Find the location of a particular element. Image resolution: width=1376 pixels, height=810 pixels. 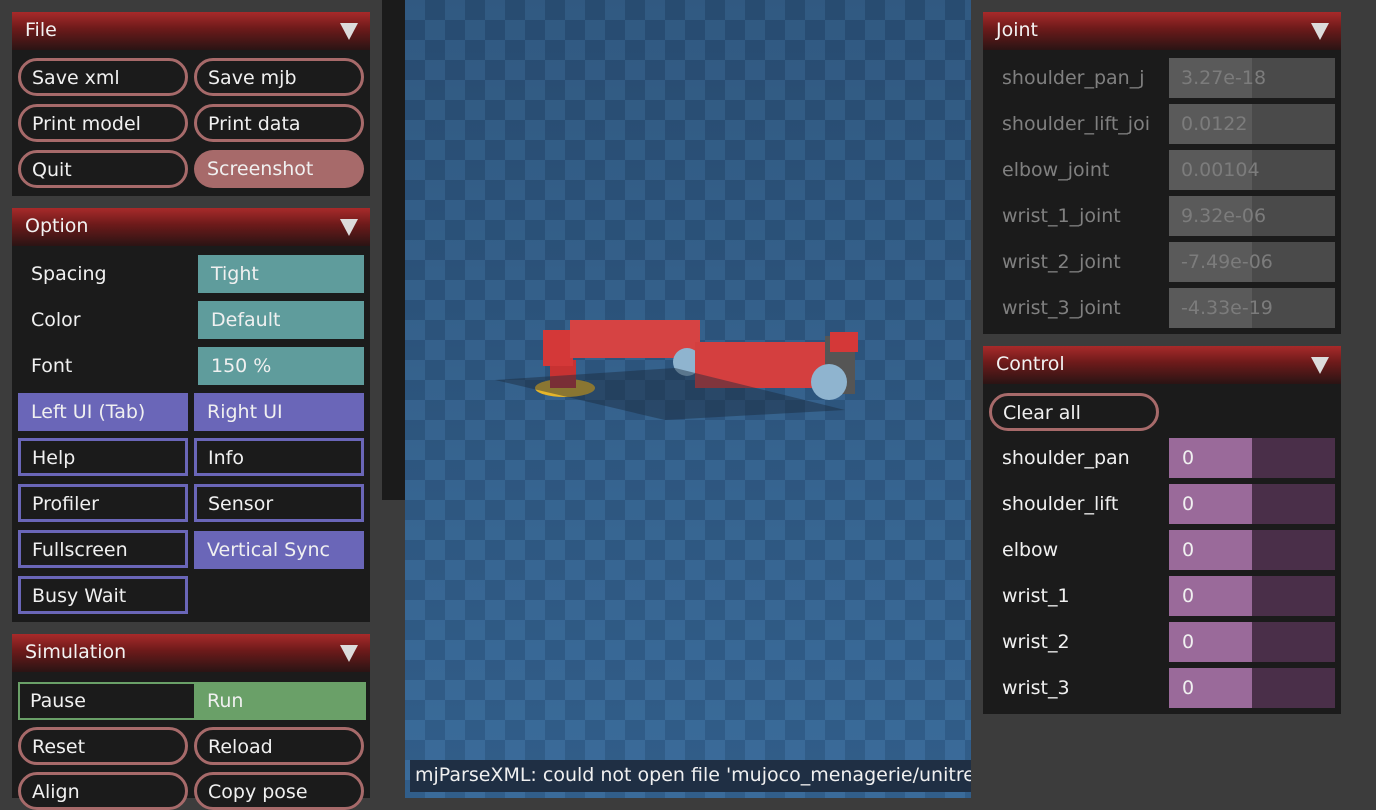

option-section-header: Option is located at coordinates (191, 227).